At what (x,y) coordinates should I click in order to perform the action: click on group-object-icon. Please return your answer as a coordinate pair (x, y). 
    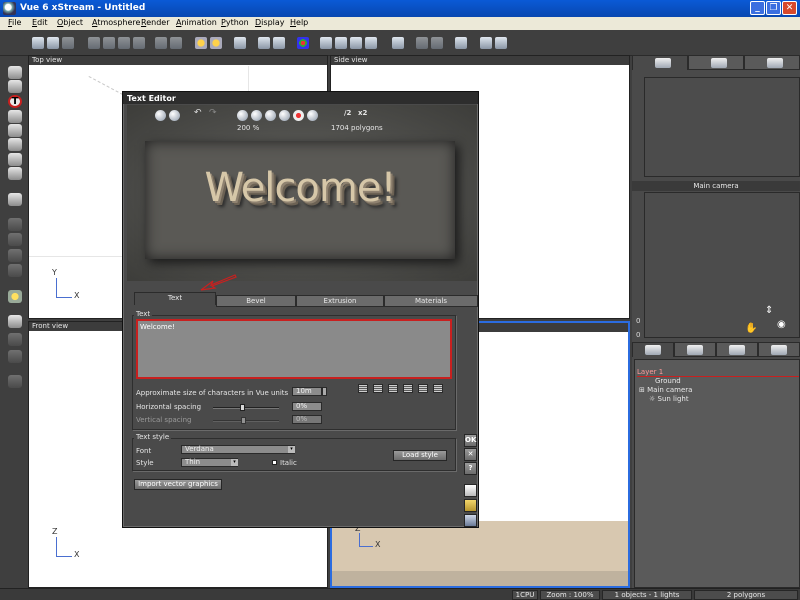
    Looking at the image, I should click on (15, 270).